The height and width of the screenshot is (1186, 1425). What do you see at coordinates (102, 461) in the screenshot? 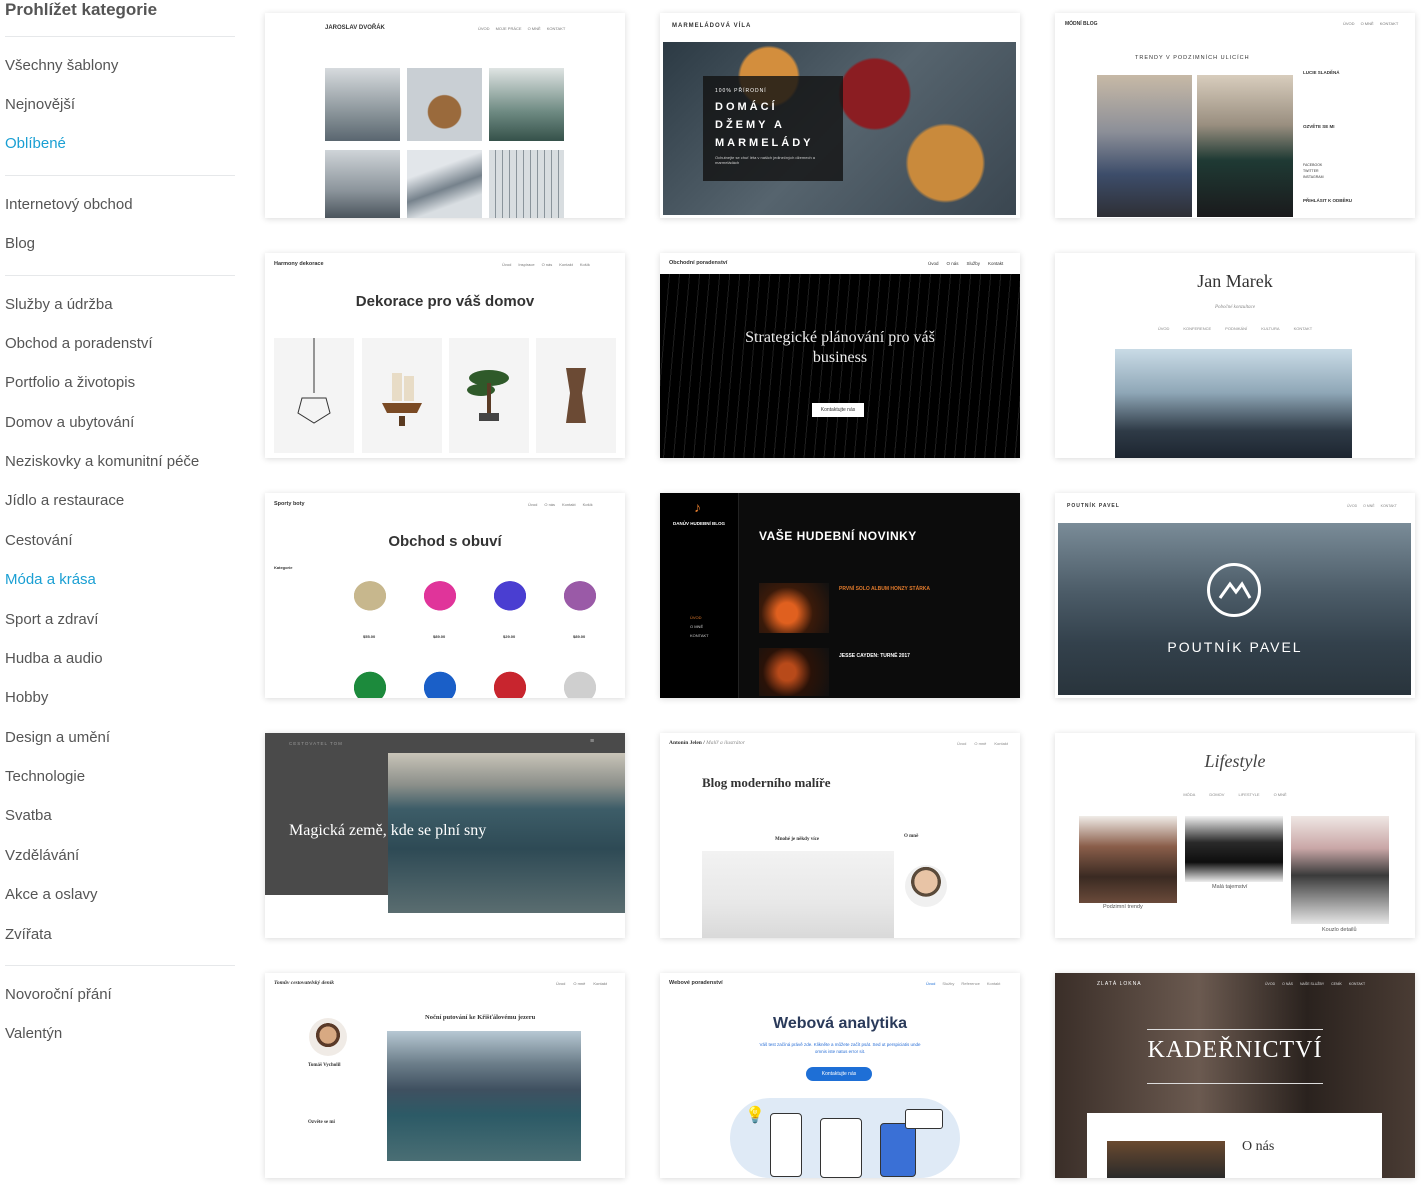
I see `sidebar-item-nonprofit: Neziskovky a komunitní péče` at bounding box center [102, 461].